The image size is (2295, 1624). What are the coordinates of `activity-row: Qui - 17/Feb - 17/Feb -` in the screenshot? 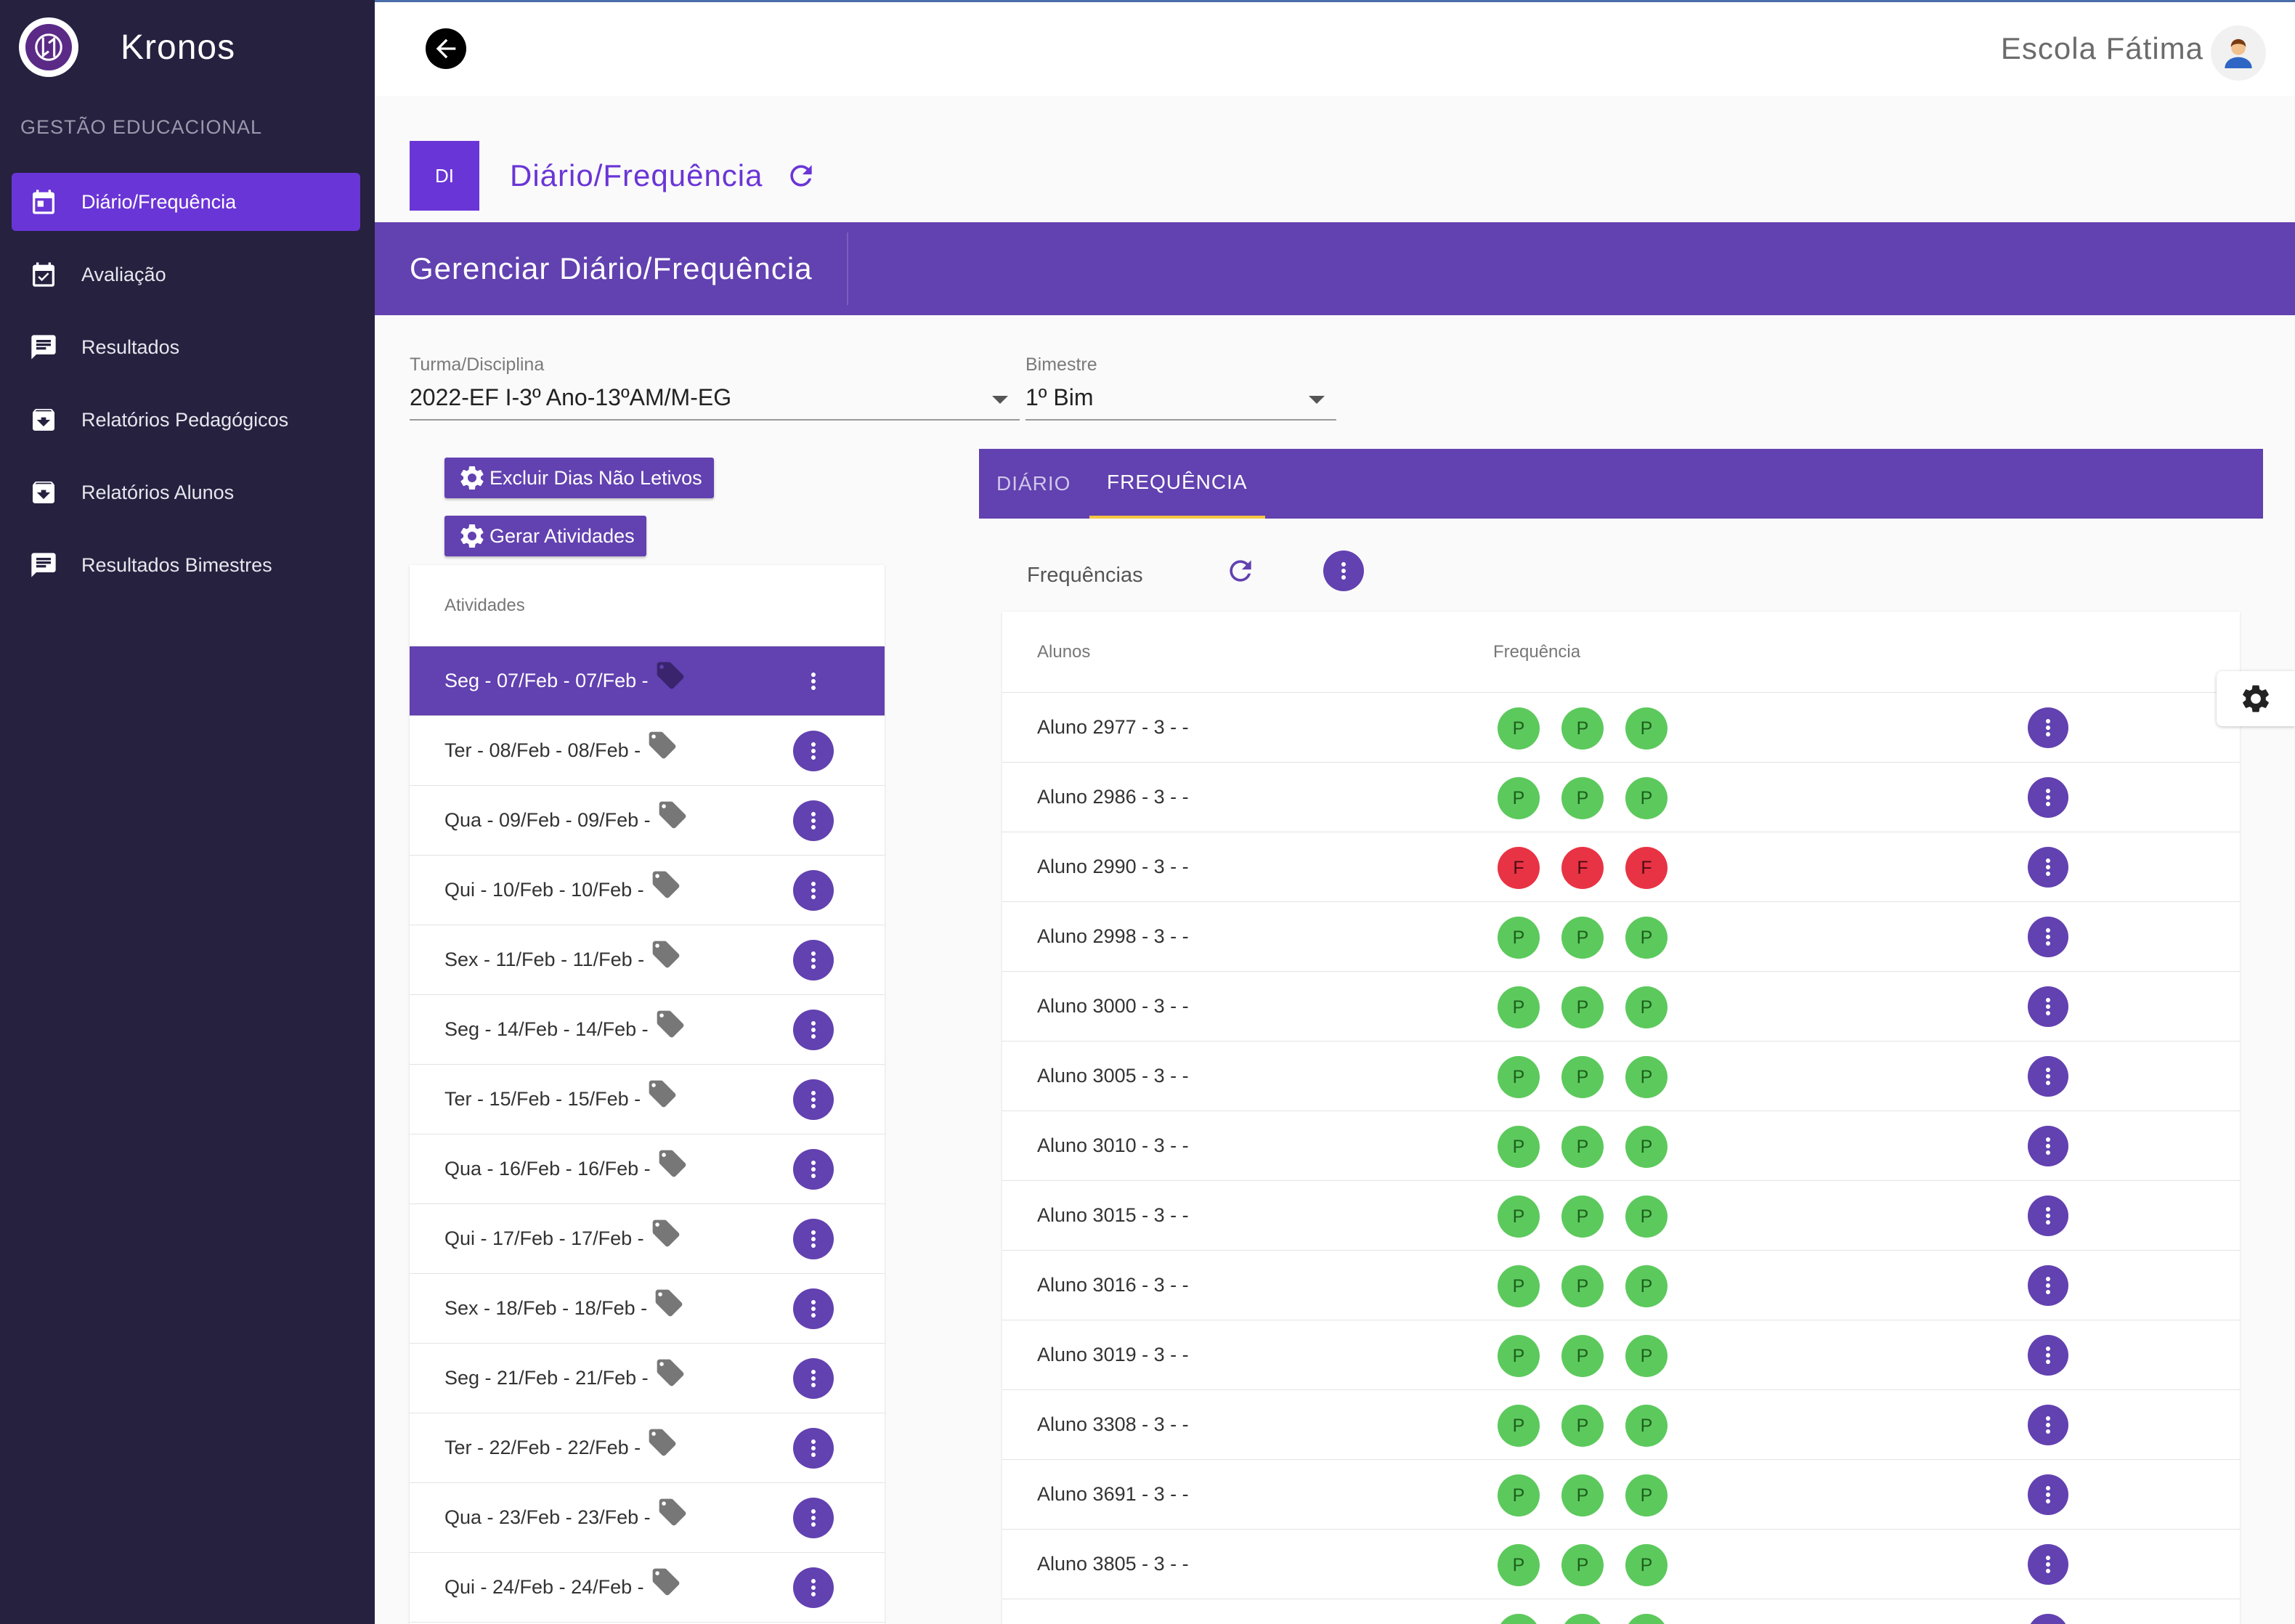 It's located at (647, 1239).